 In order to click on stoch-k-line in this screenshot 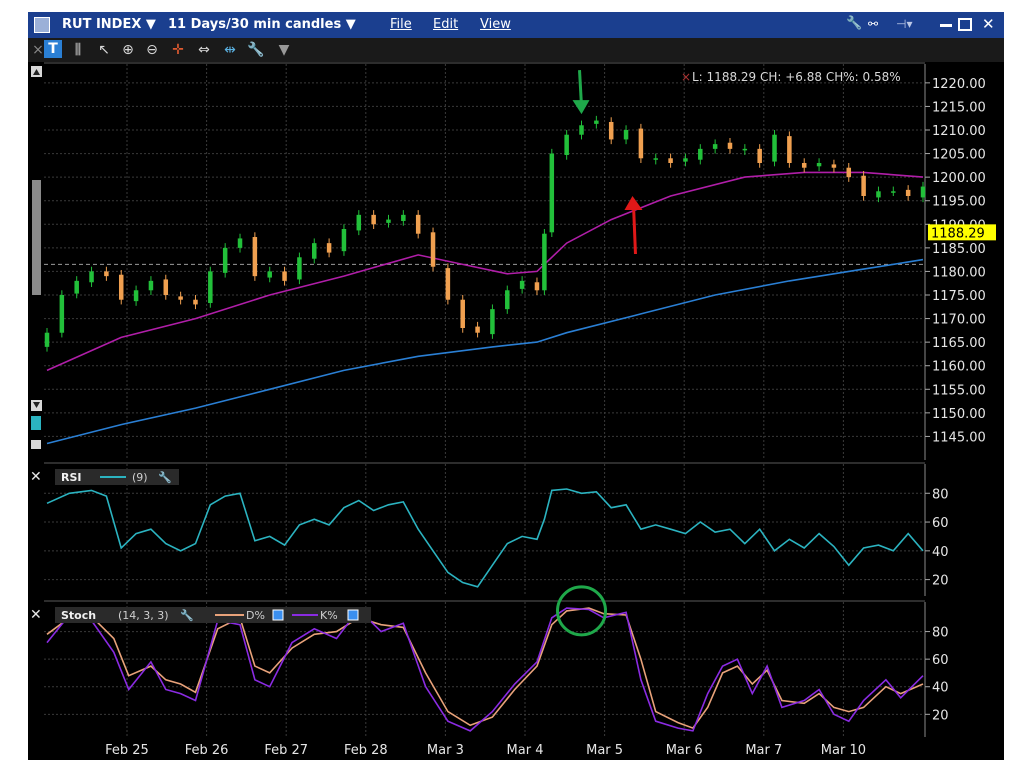, I will do `click(485, 669)`.